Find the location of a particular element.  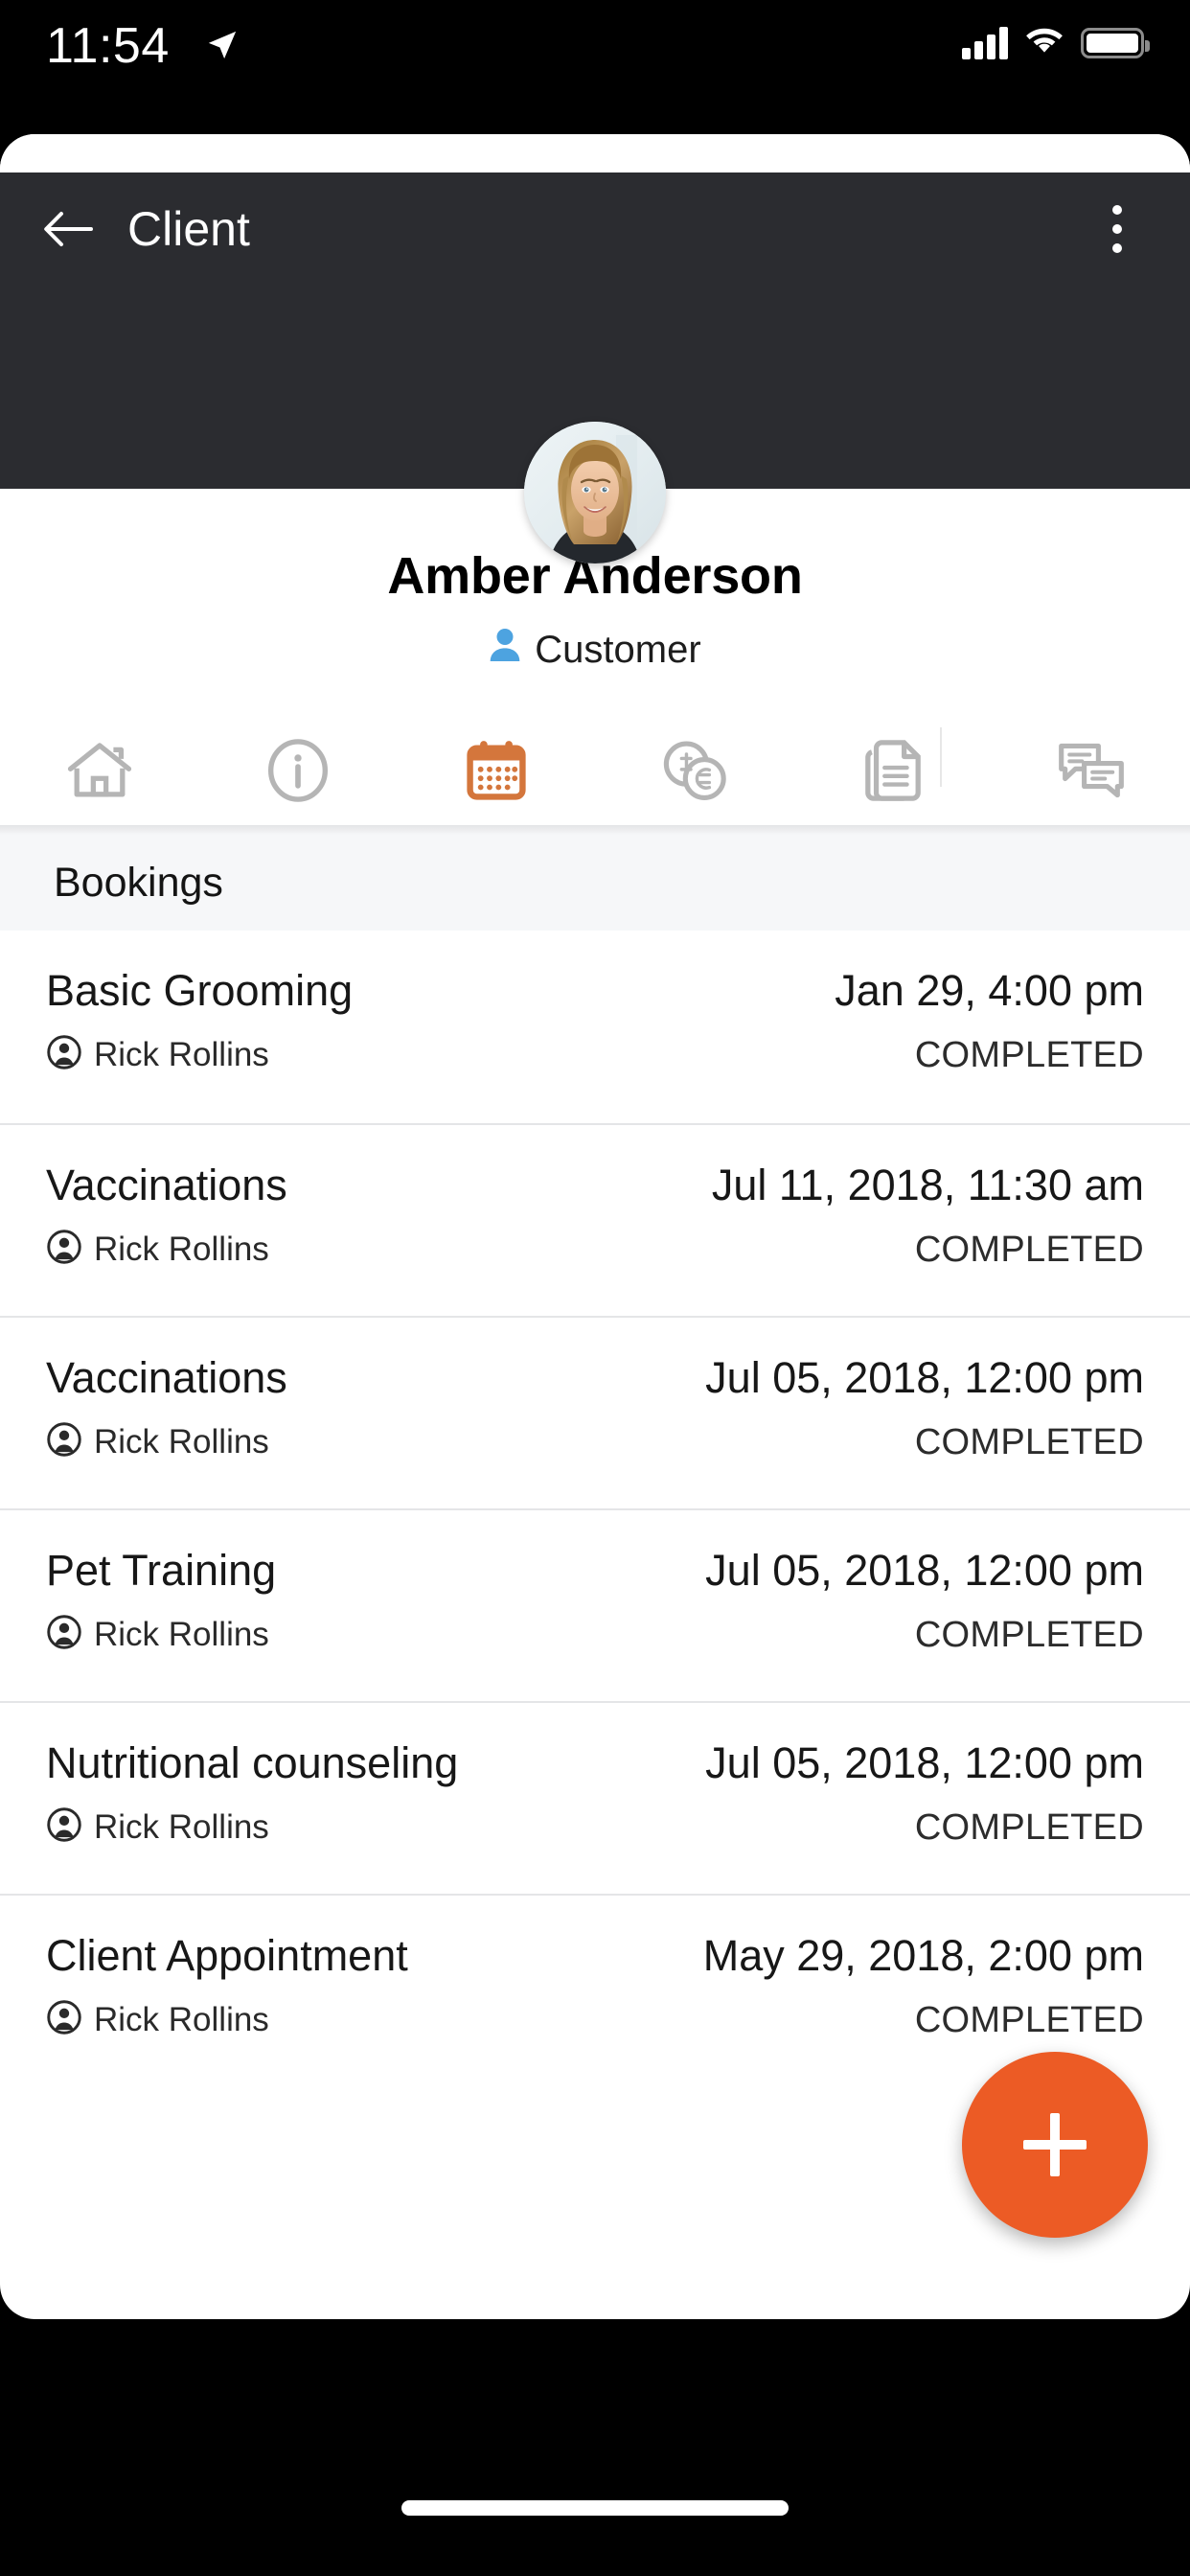

tab-bar is located at coordinates (595, 779).